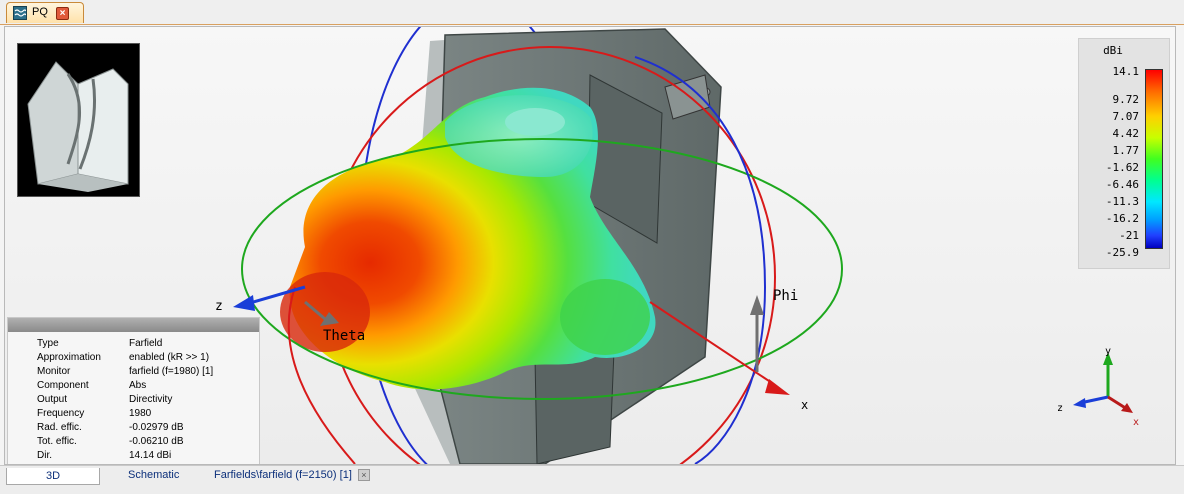 The height and width of the screenshot is (494, 1184). Describe the element at coordinates (1122, 218) in the screenshot. I see `legend-value: -16.2` at that location.